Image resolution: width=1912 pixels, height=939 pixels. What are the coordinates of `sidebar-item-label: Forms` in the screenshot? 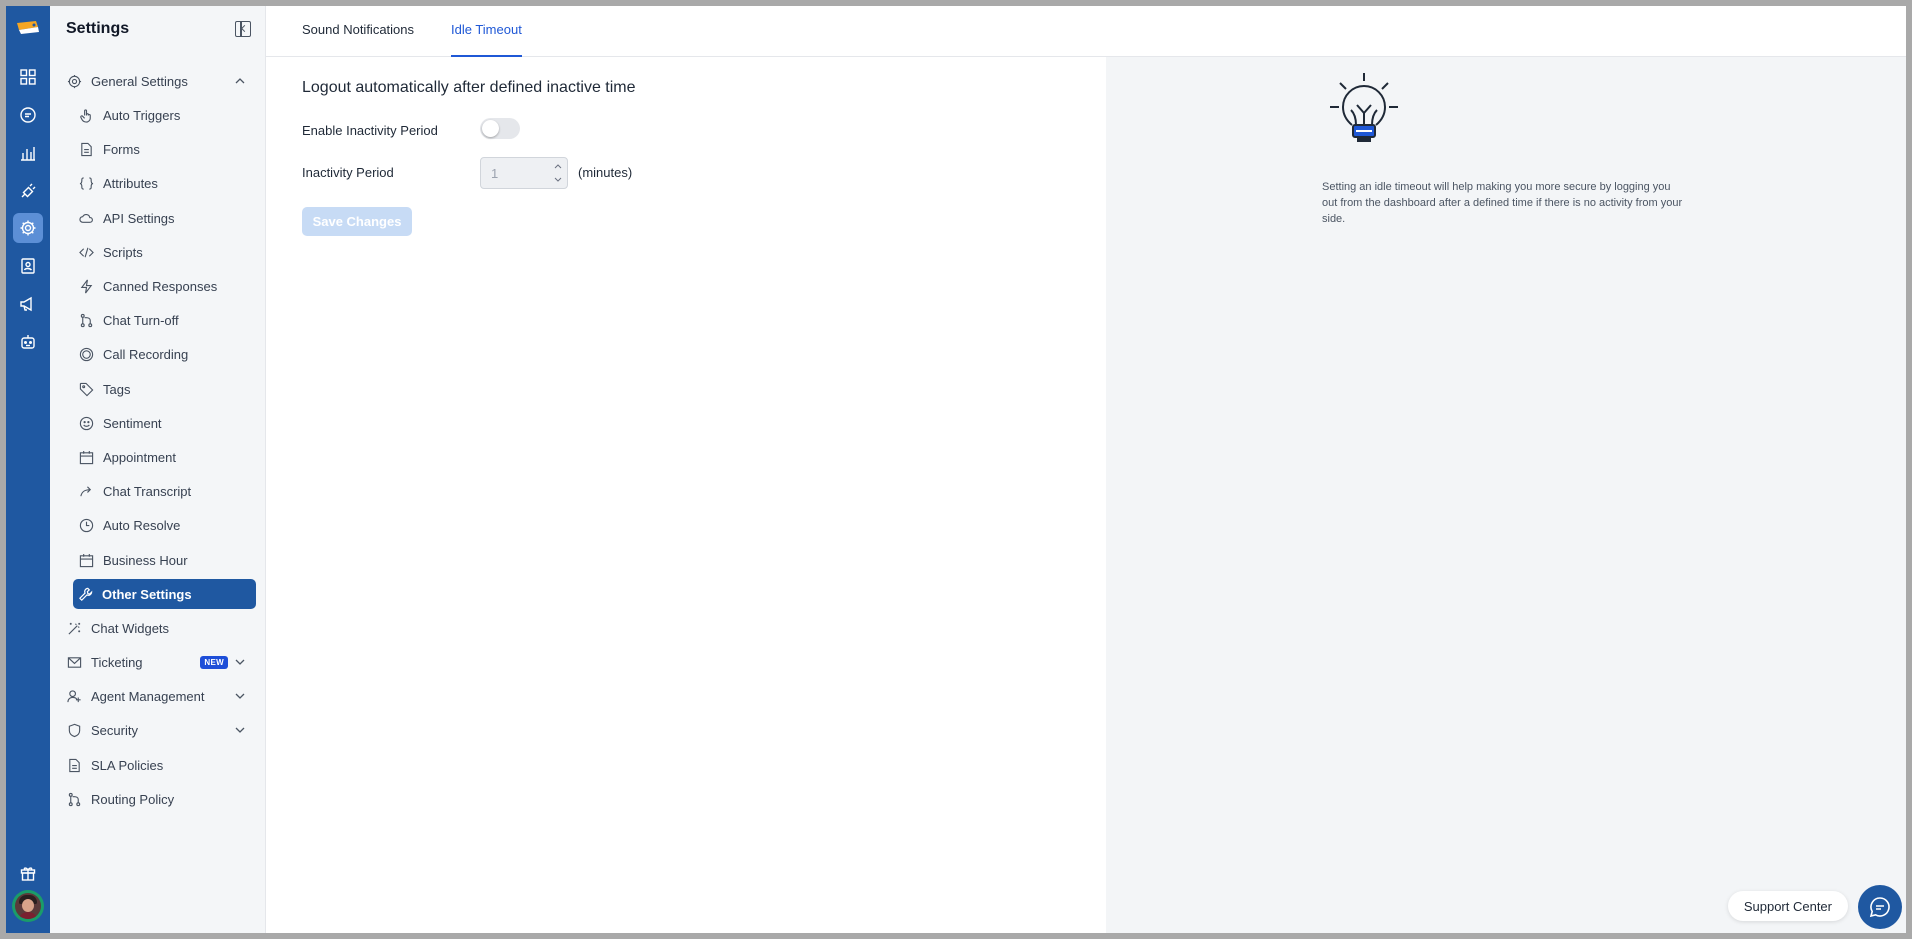 It's located at (121, 149).